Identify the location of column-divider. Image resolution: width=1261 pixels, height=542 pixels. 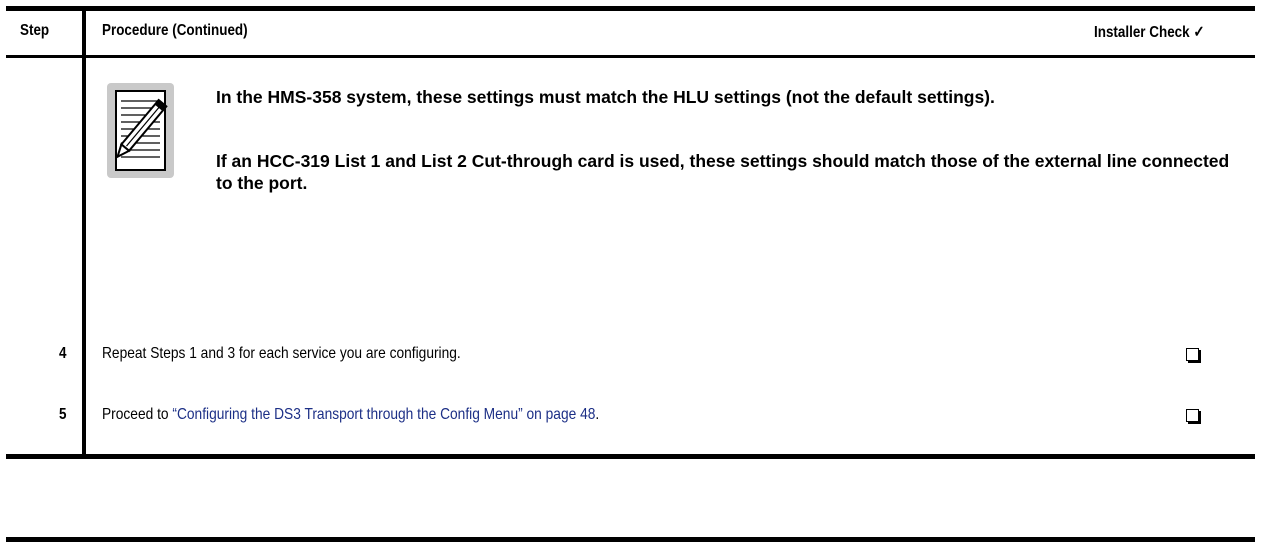
(84, 232).